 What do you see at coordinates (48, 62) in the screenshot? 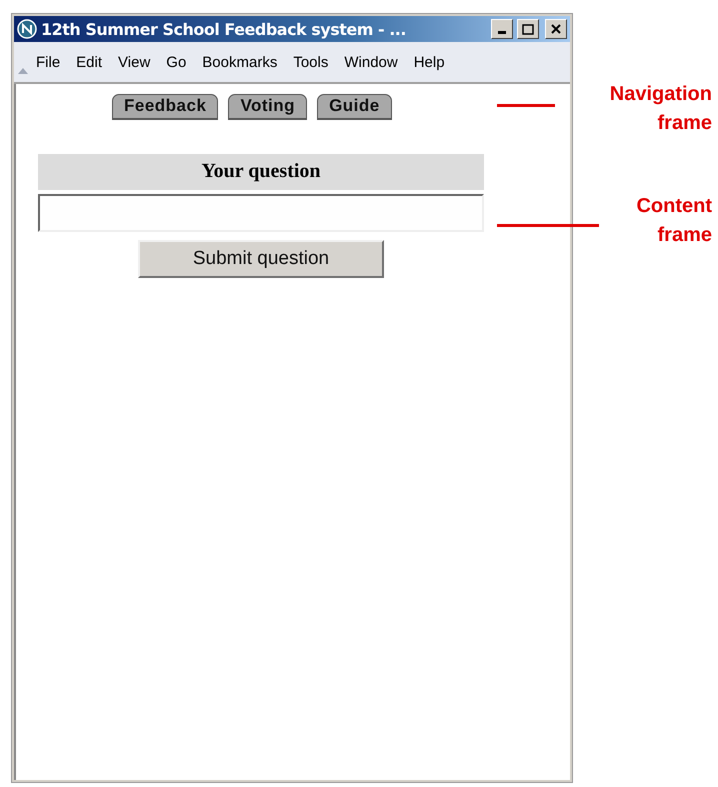
I see `menu-item: File` at bounding box center [48, 62].